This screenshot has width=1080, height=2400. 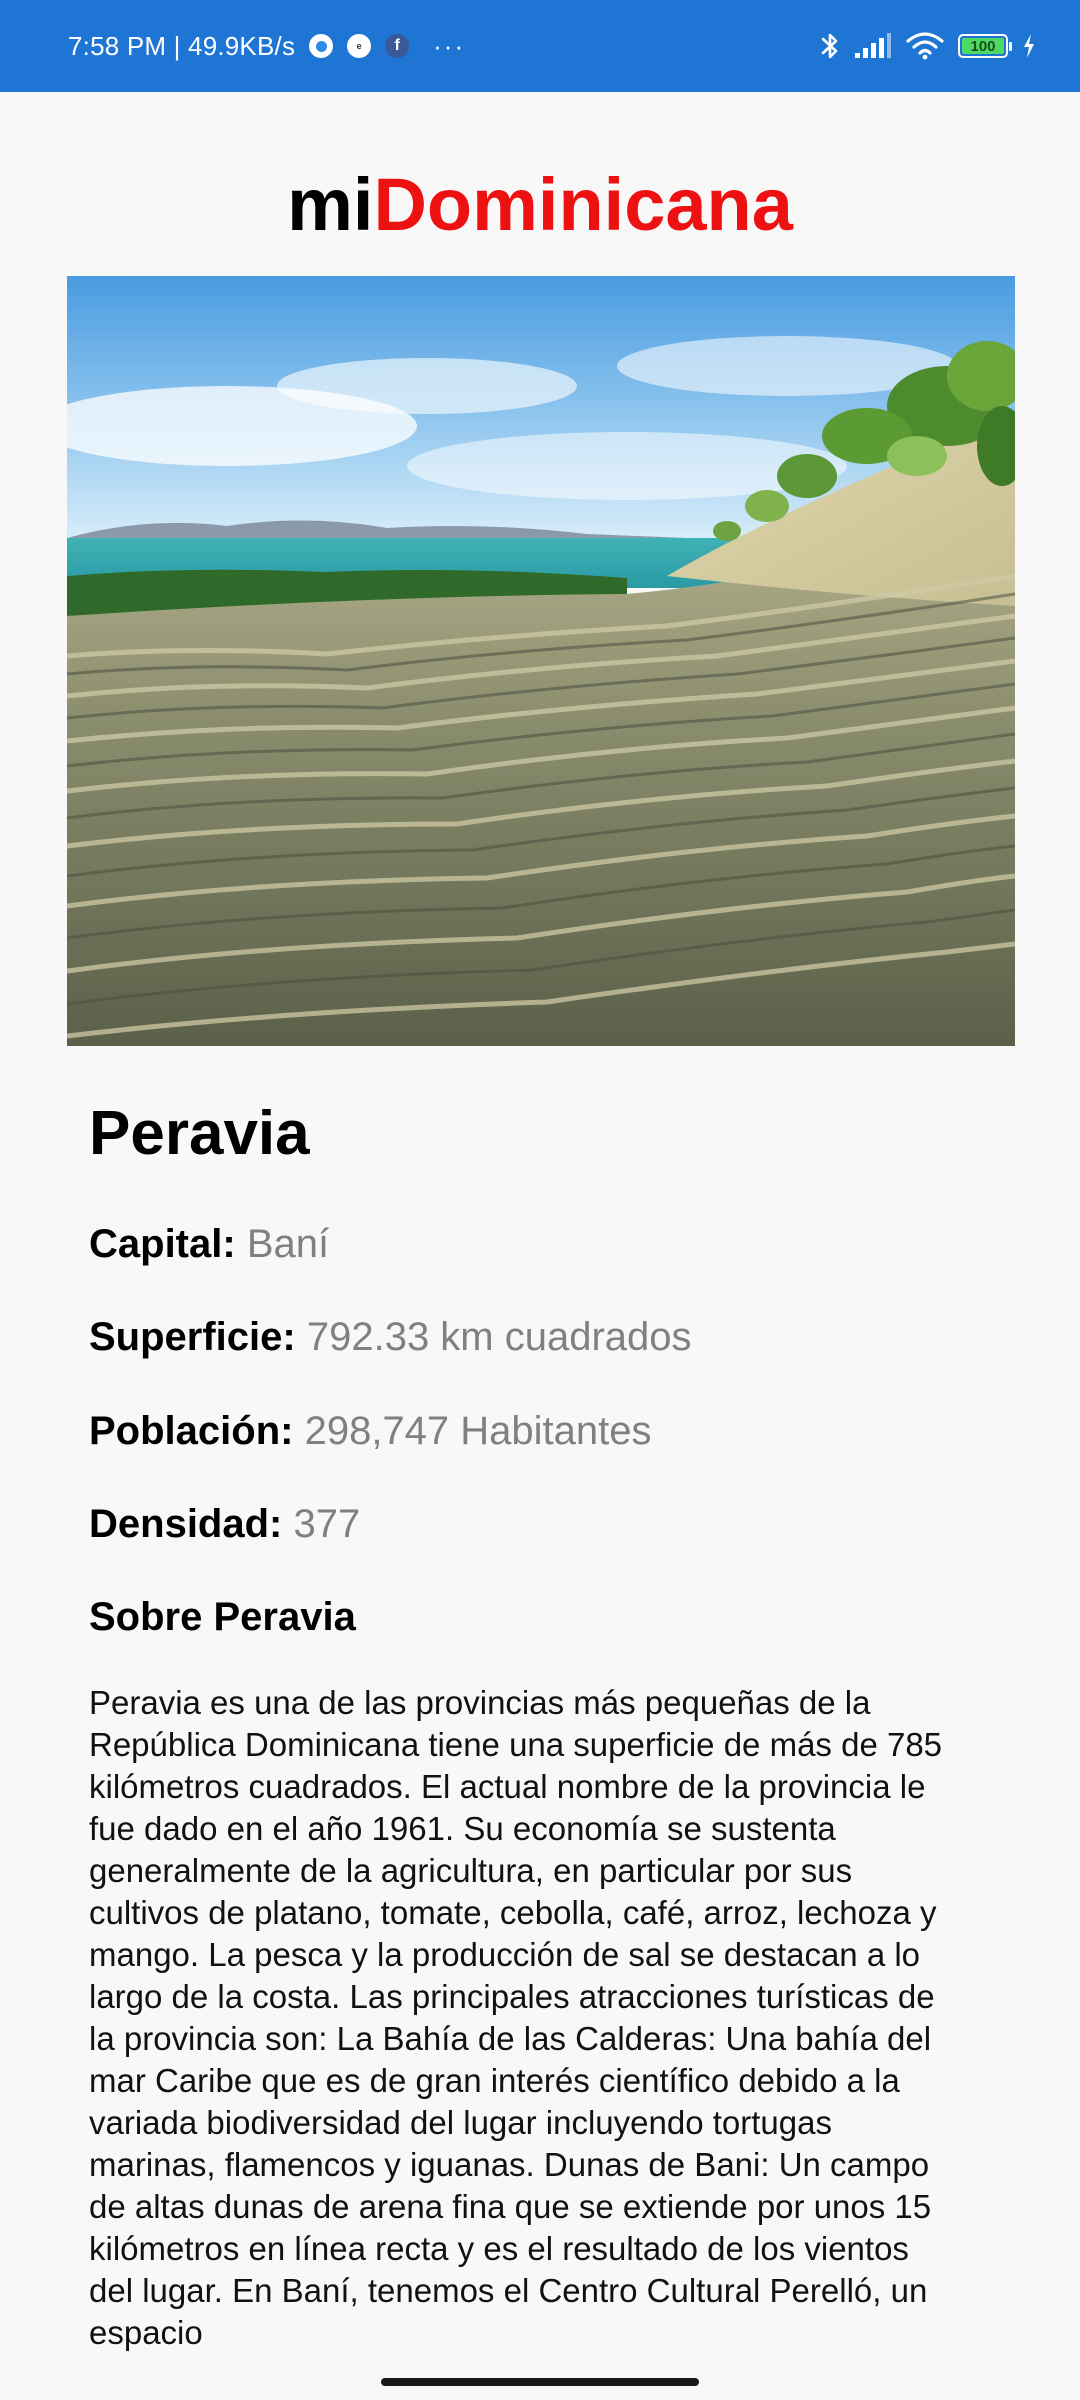 What do you see at coordinates (162, 1244) in the screenshot?
I see `capital-label: Capital:` at bounding box center [162, 1244].